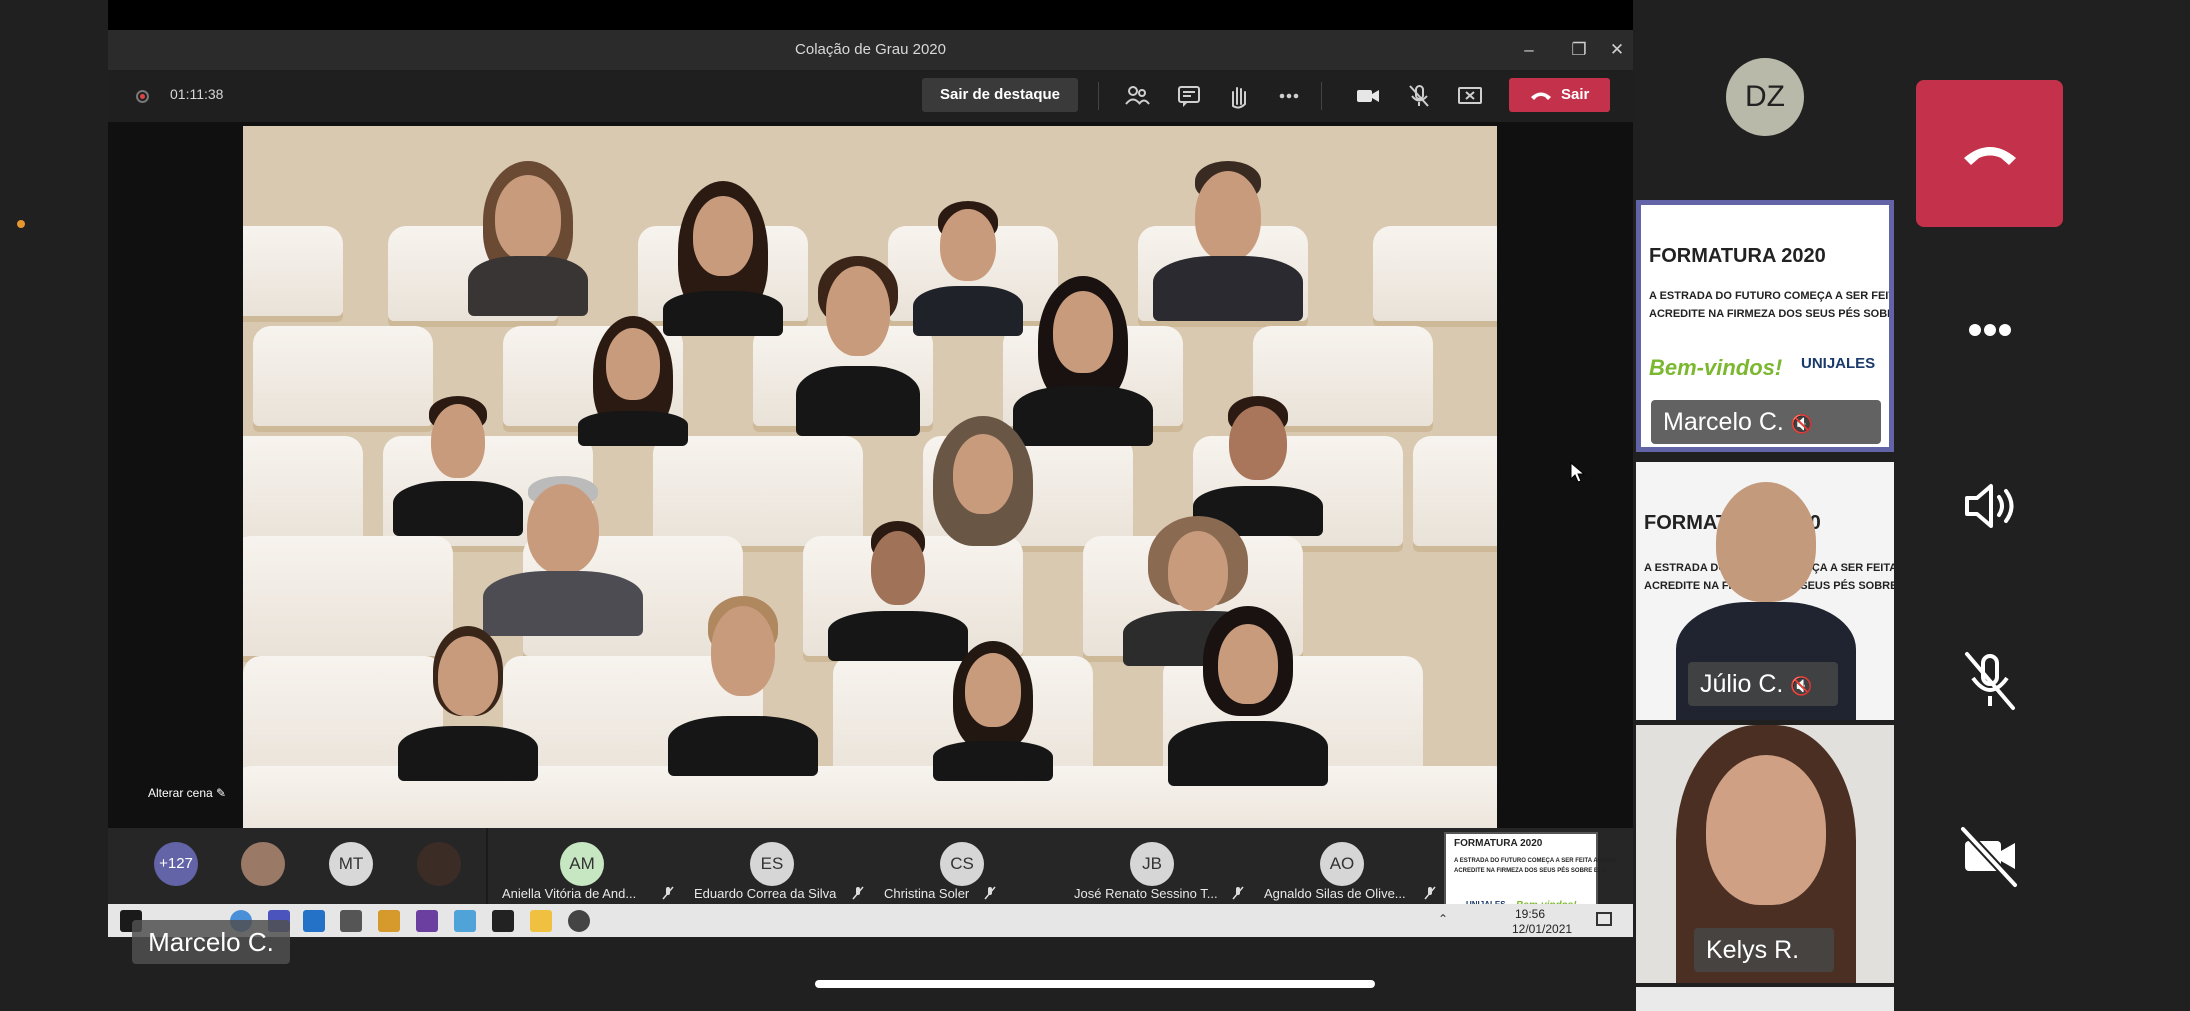 This screenshot has height=1011, width=2190. What do you see at coordinates (197, 94) in the screenshot?
I see `meeting-timer: 01:11:38` at bounding box center [197, 94].